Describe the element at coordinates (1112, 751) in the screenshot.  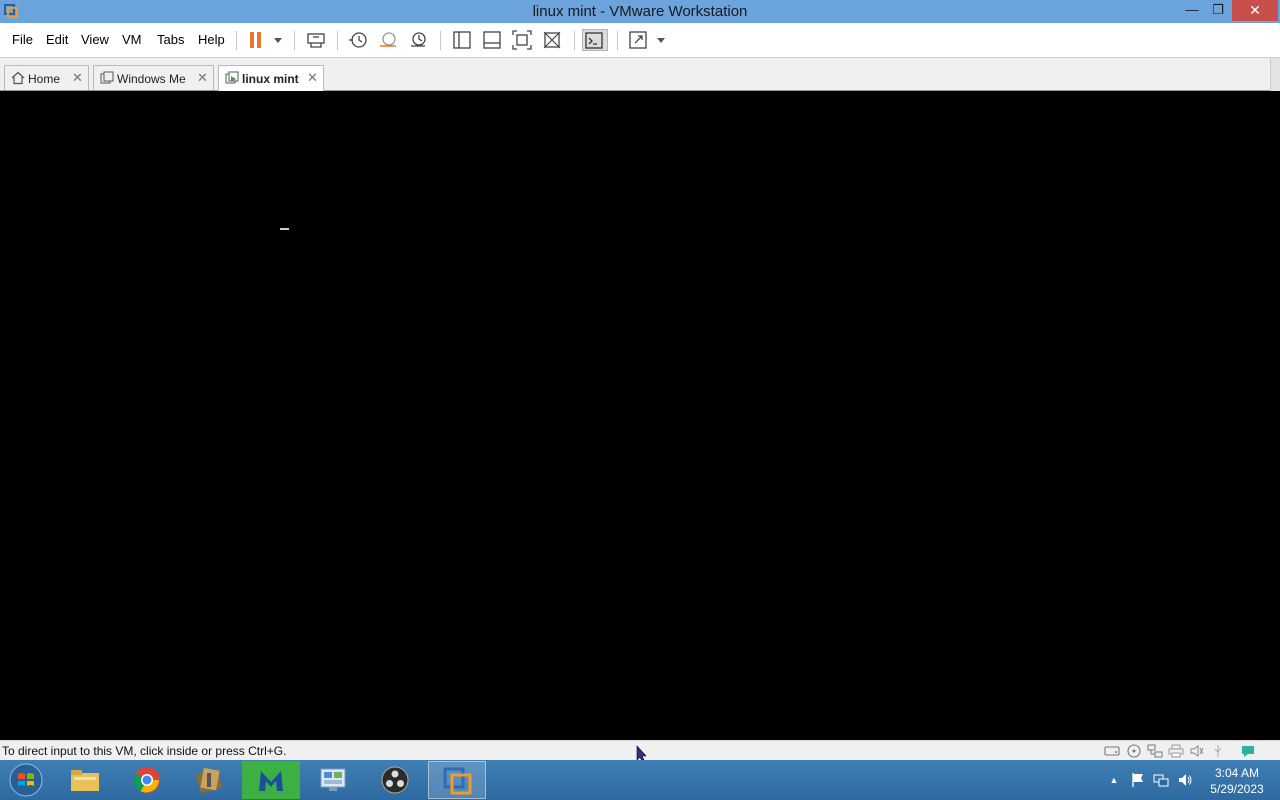
I see `hard-disk-icon` at that location.